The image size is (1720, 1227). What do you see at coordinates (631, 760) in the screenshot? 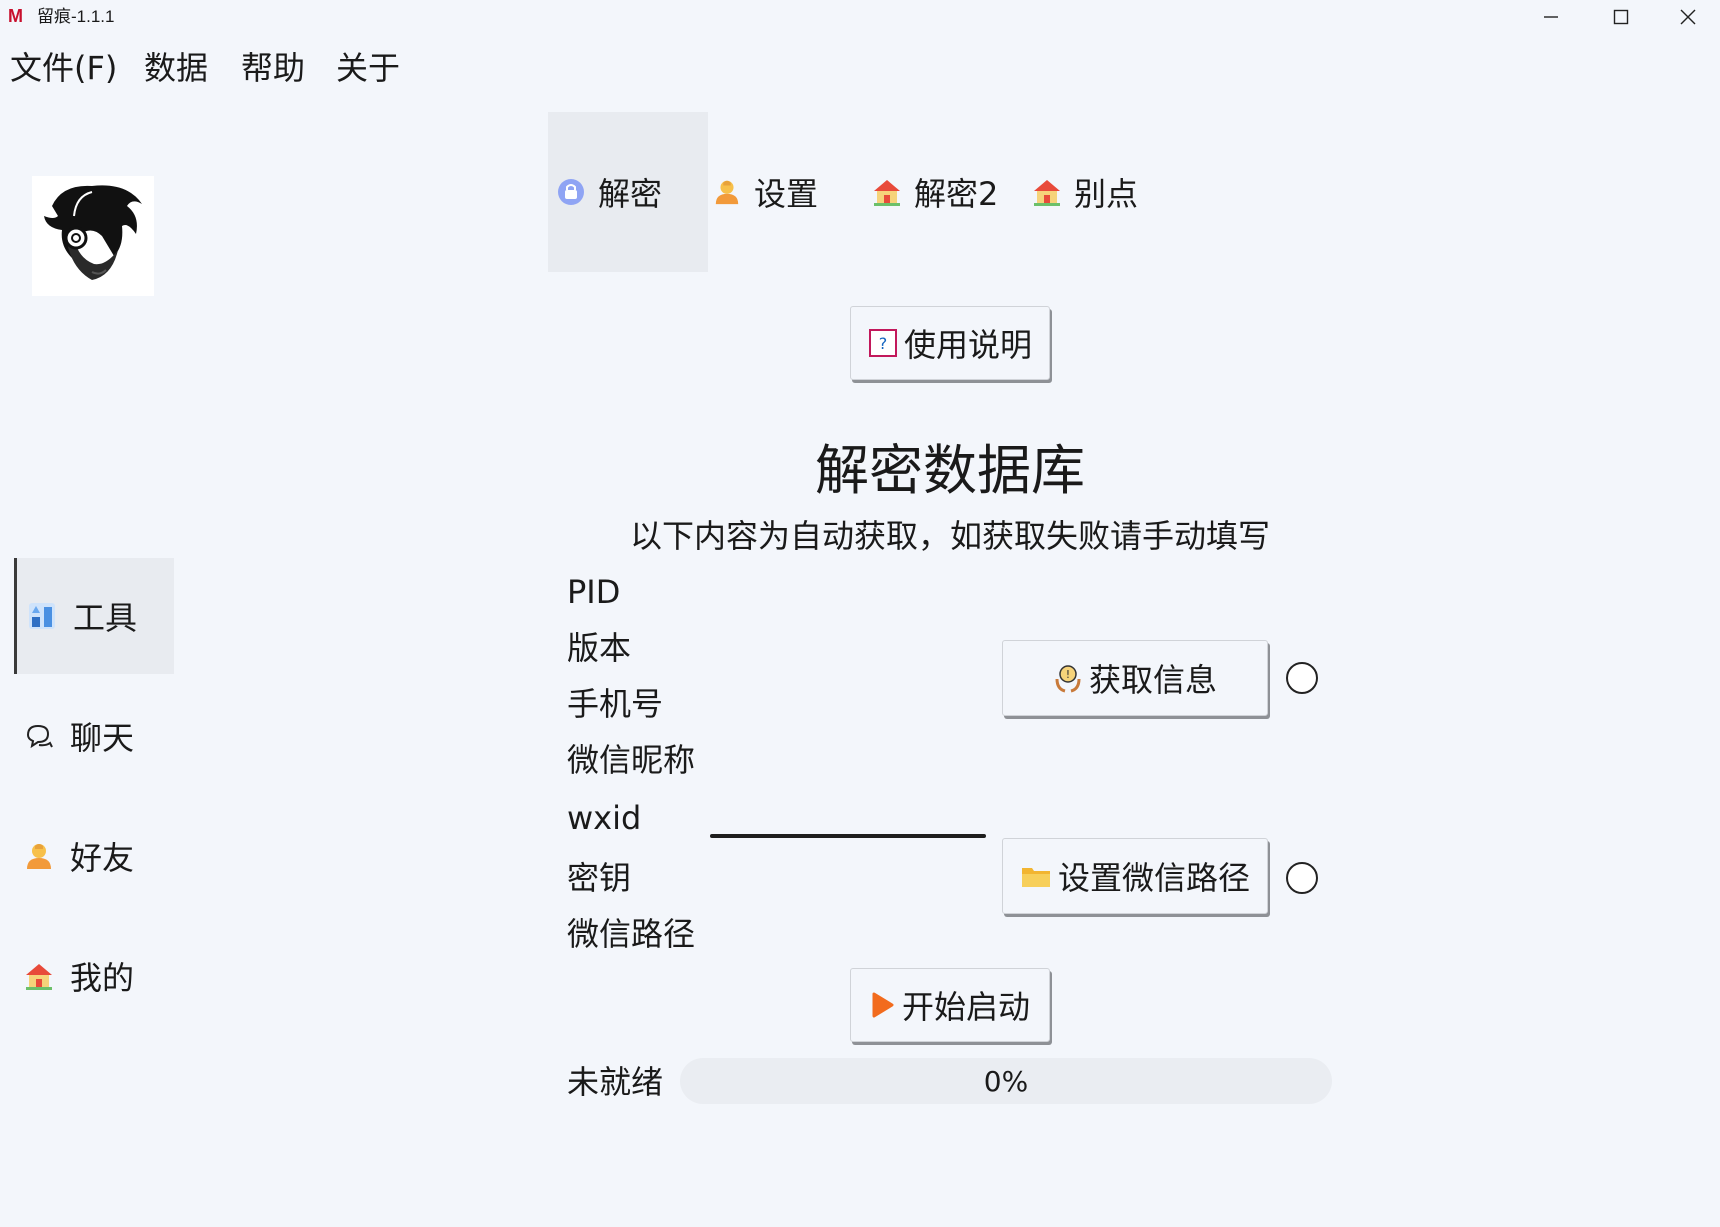
I see `nickname-label: 微信昵称` at bounding box center [631, 760].